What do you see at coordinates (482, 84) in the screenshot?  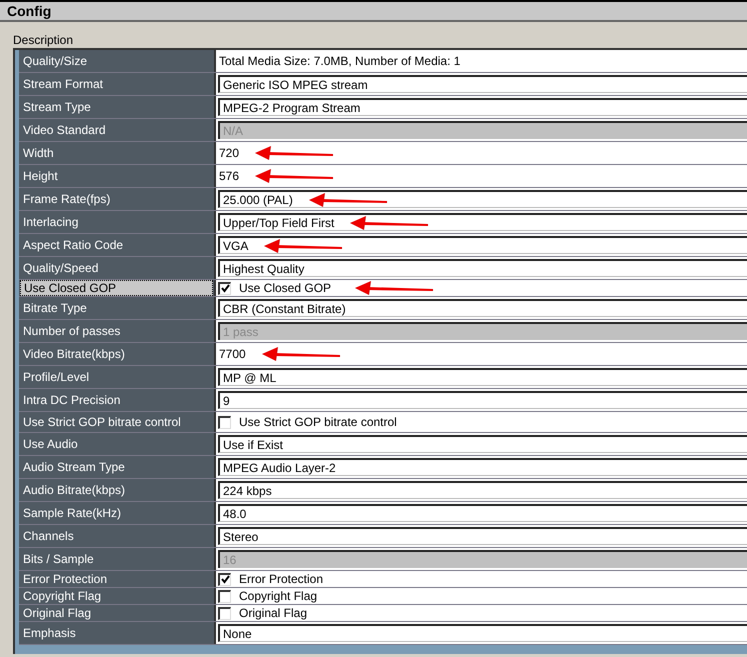 I see `value-field: Generic ISO MPEG stream` at bounding box center [482, 84].